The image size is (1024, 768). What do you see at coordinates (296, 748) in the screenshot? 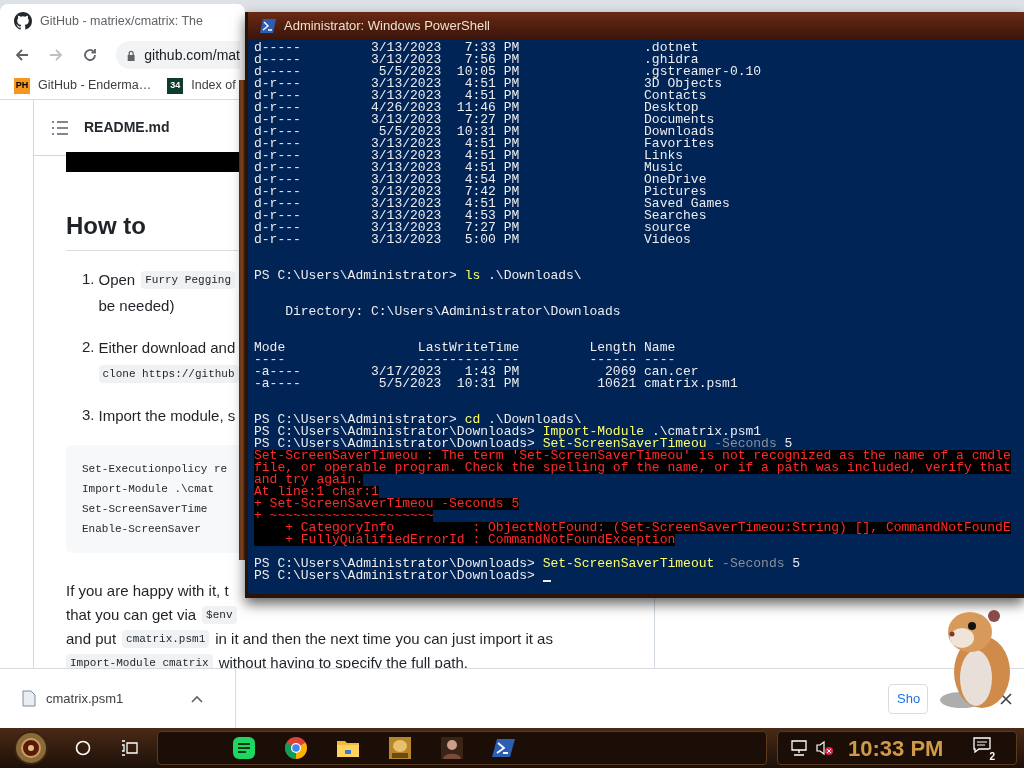
I see `chrome-icon` at bounding box center [296, 748].